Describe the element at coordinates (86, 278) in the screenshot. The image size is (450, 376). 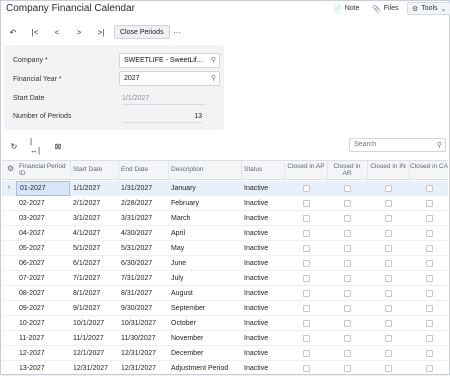
I see `start-date-cell: 7/1/2027` at that location.